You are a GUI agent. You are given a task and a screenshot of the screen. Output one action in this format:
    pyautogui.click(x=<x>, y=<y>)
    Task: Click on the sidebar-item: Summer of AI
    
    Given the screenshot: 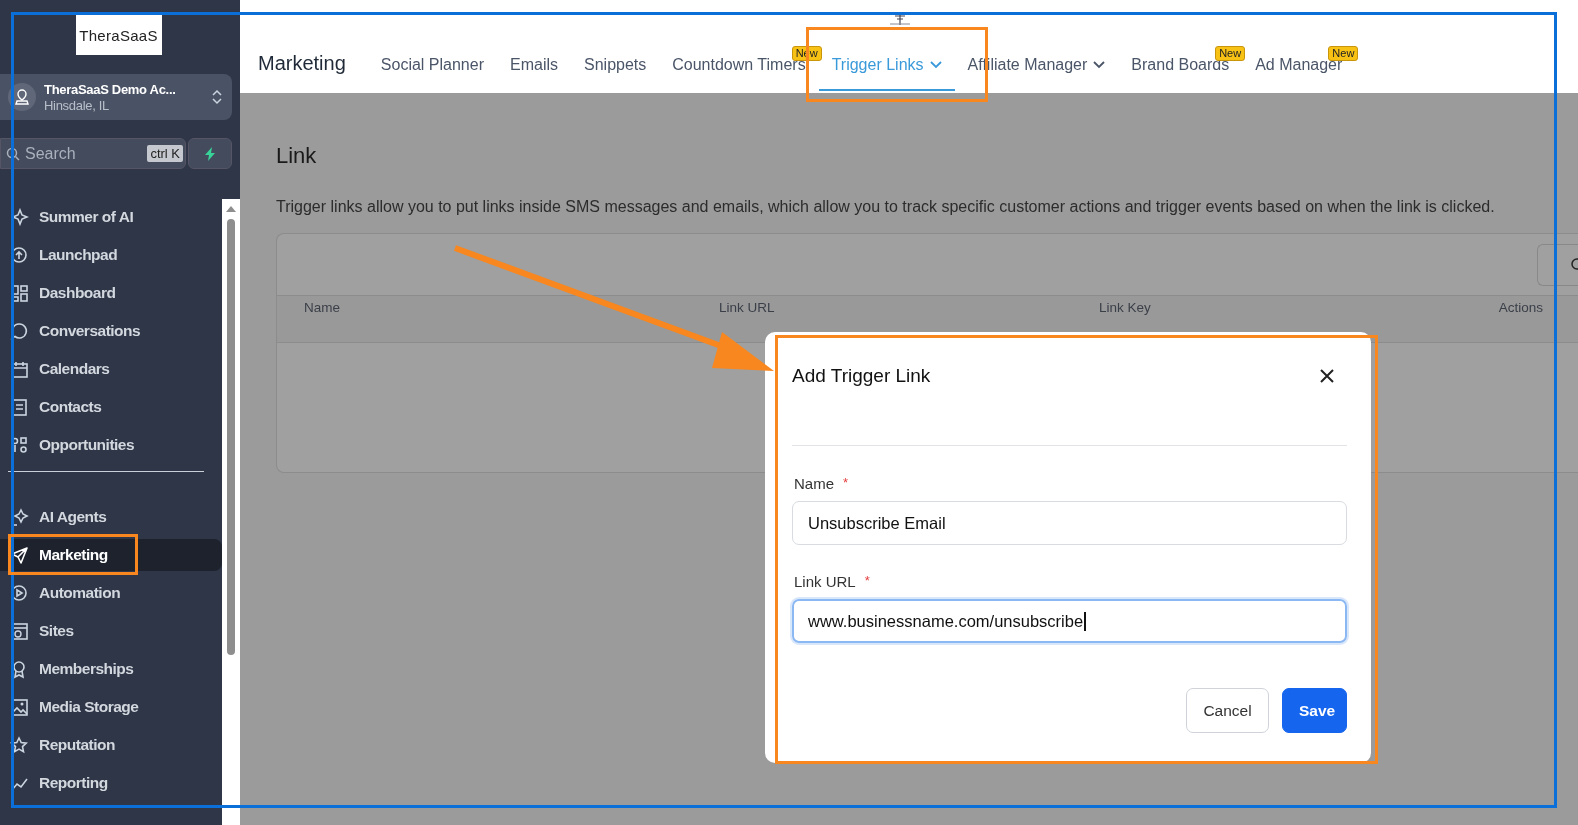 What is the action you would take?
    pyautogui.click(x=111, y=217)
    